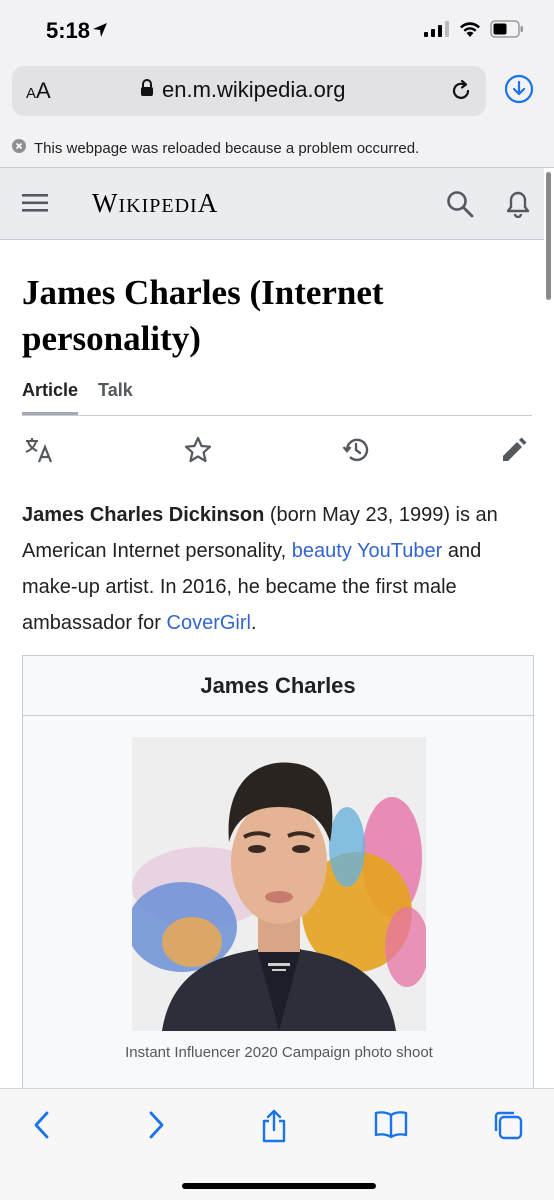 The width and height of the screenshot is (554, 1200). Describe the element at coordinates (470, 31) in the screenshot. I see `wifi-icon` at that location.